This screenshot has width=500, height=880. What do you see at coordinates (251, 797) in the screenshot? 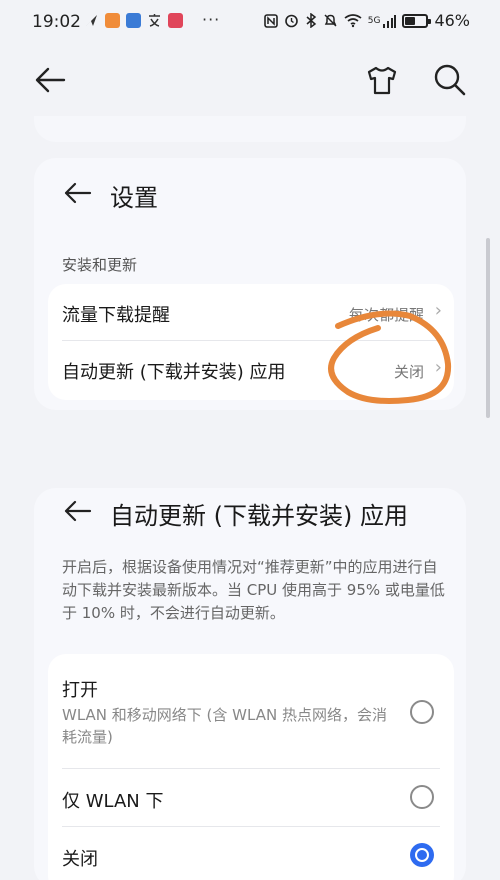
I see `option-wlan-only: 仅 WLAN 下` at bounding box center [251, 797].